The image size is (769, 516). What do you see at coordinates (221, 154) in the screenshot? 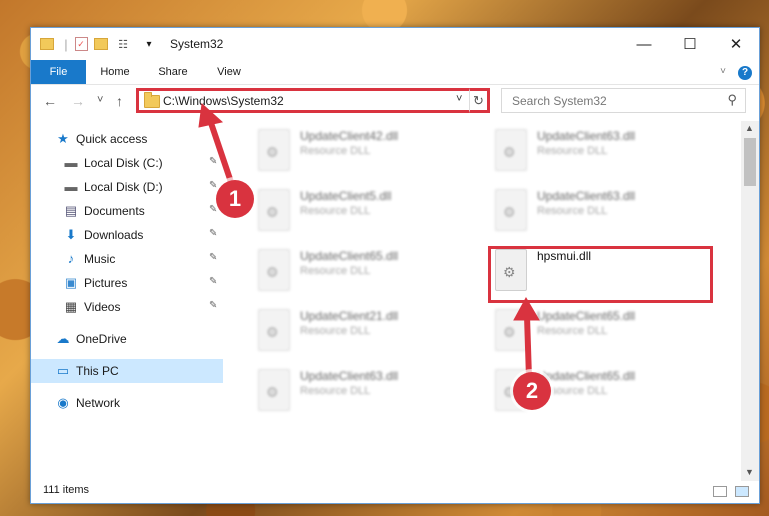
I see `arrow-1-shaft` at bounding box center [221, 154].